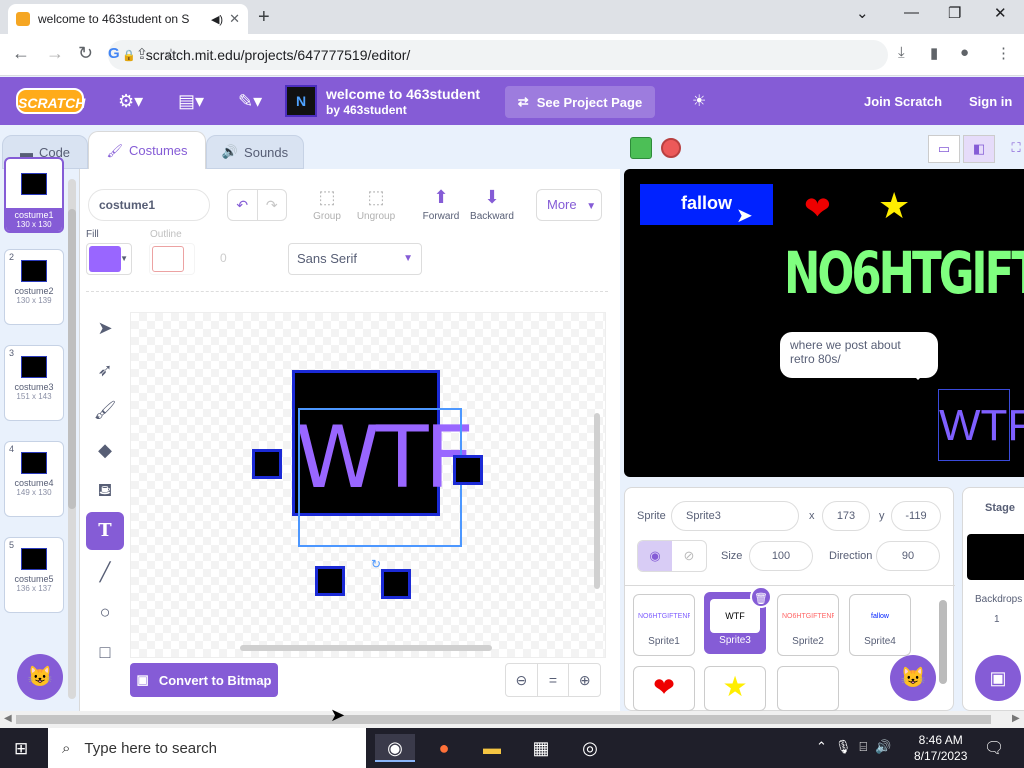 This screenshot has width=1024, height=768. Describe the element at coordinates (8, 718) in the screenshot. I see `scroll-left-icon: ◀` at that location.